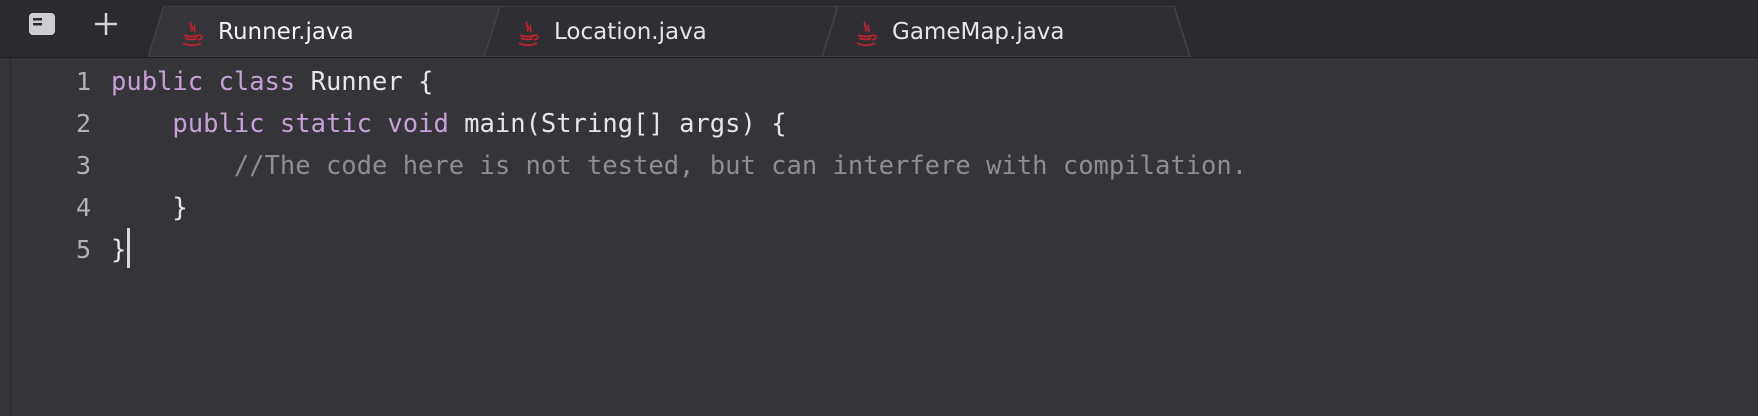 Image resolution: width=1758 pixels, height=416 pixels. Describe the element at coordinates (884, 82) in the screenshot. I see `code-line: 1 public class Runner {` at that location.